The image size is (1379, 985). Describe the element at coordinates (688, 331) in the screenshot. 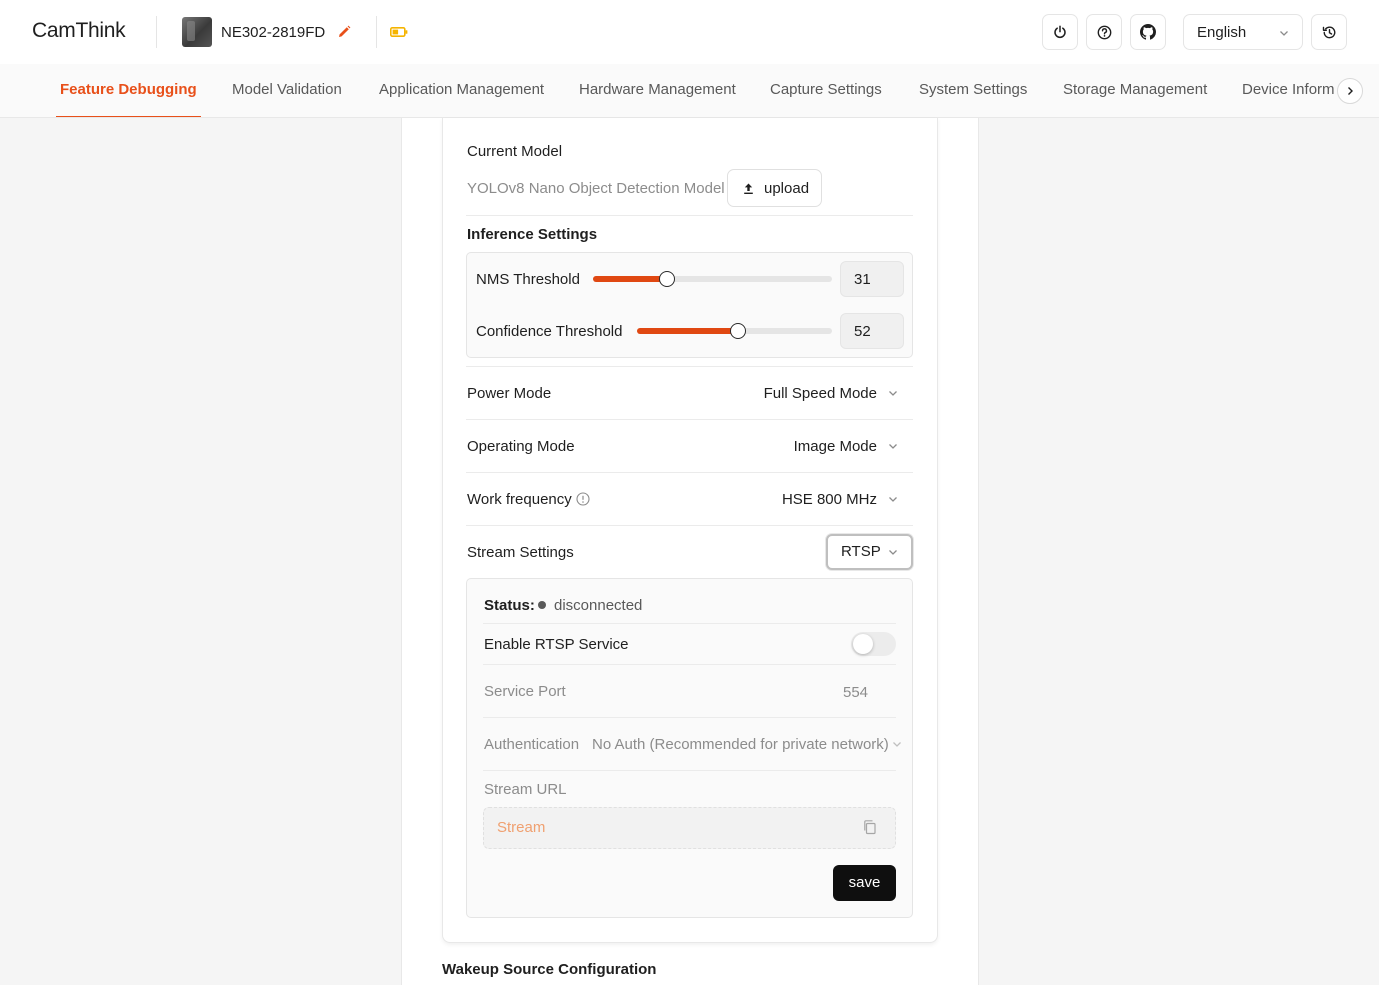

I see `confidence-slider-fill` at that location.